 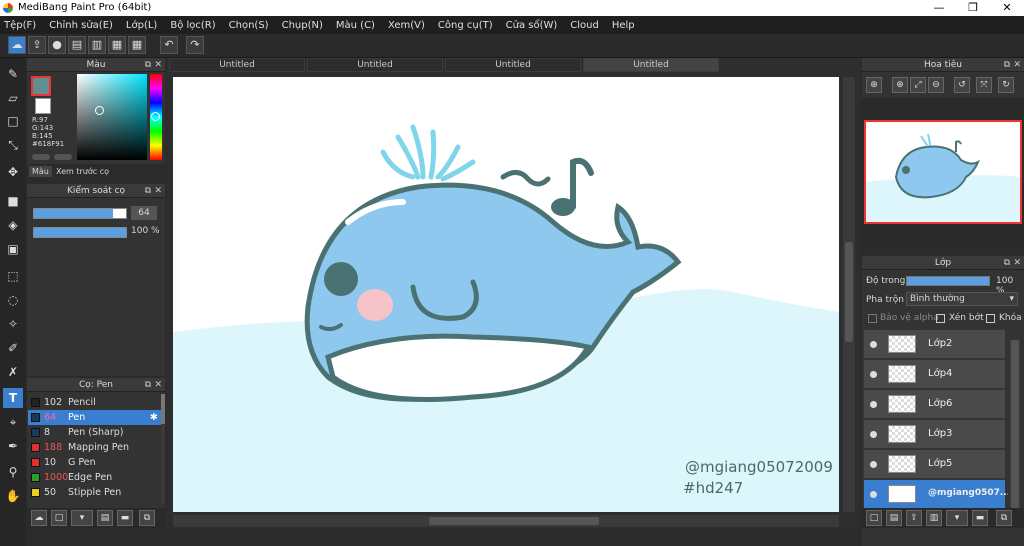 What do you see at coordinates (137, 45) in the screenshot?
I see `grid-icon: ▦` at bounding box center [137, 45].